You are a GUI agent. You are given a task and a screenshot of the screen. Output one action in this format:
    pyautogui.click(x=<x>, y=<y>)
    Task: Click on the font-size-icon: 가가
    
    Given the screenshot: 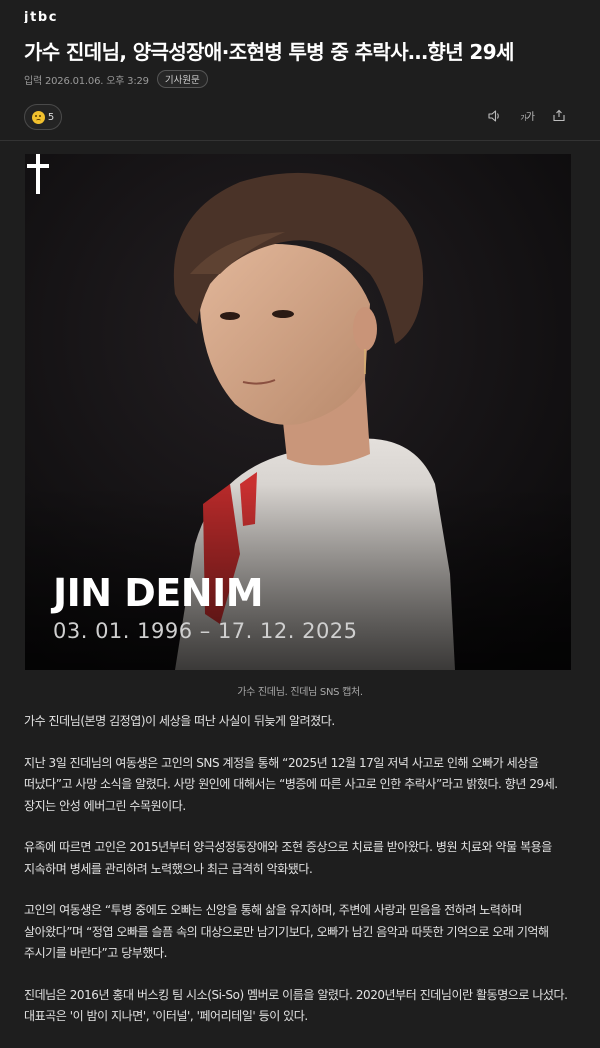 What is the action you would take?
    pyautogui.click(x=527, y=115)
    